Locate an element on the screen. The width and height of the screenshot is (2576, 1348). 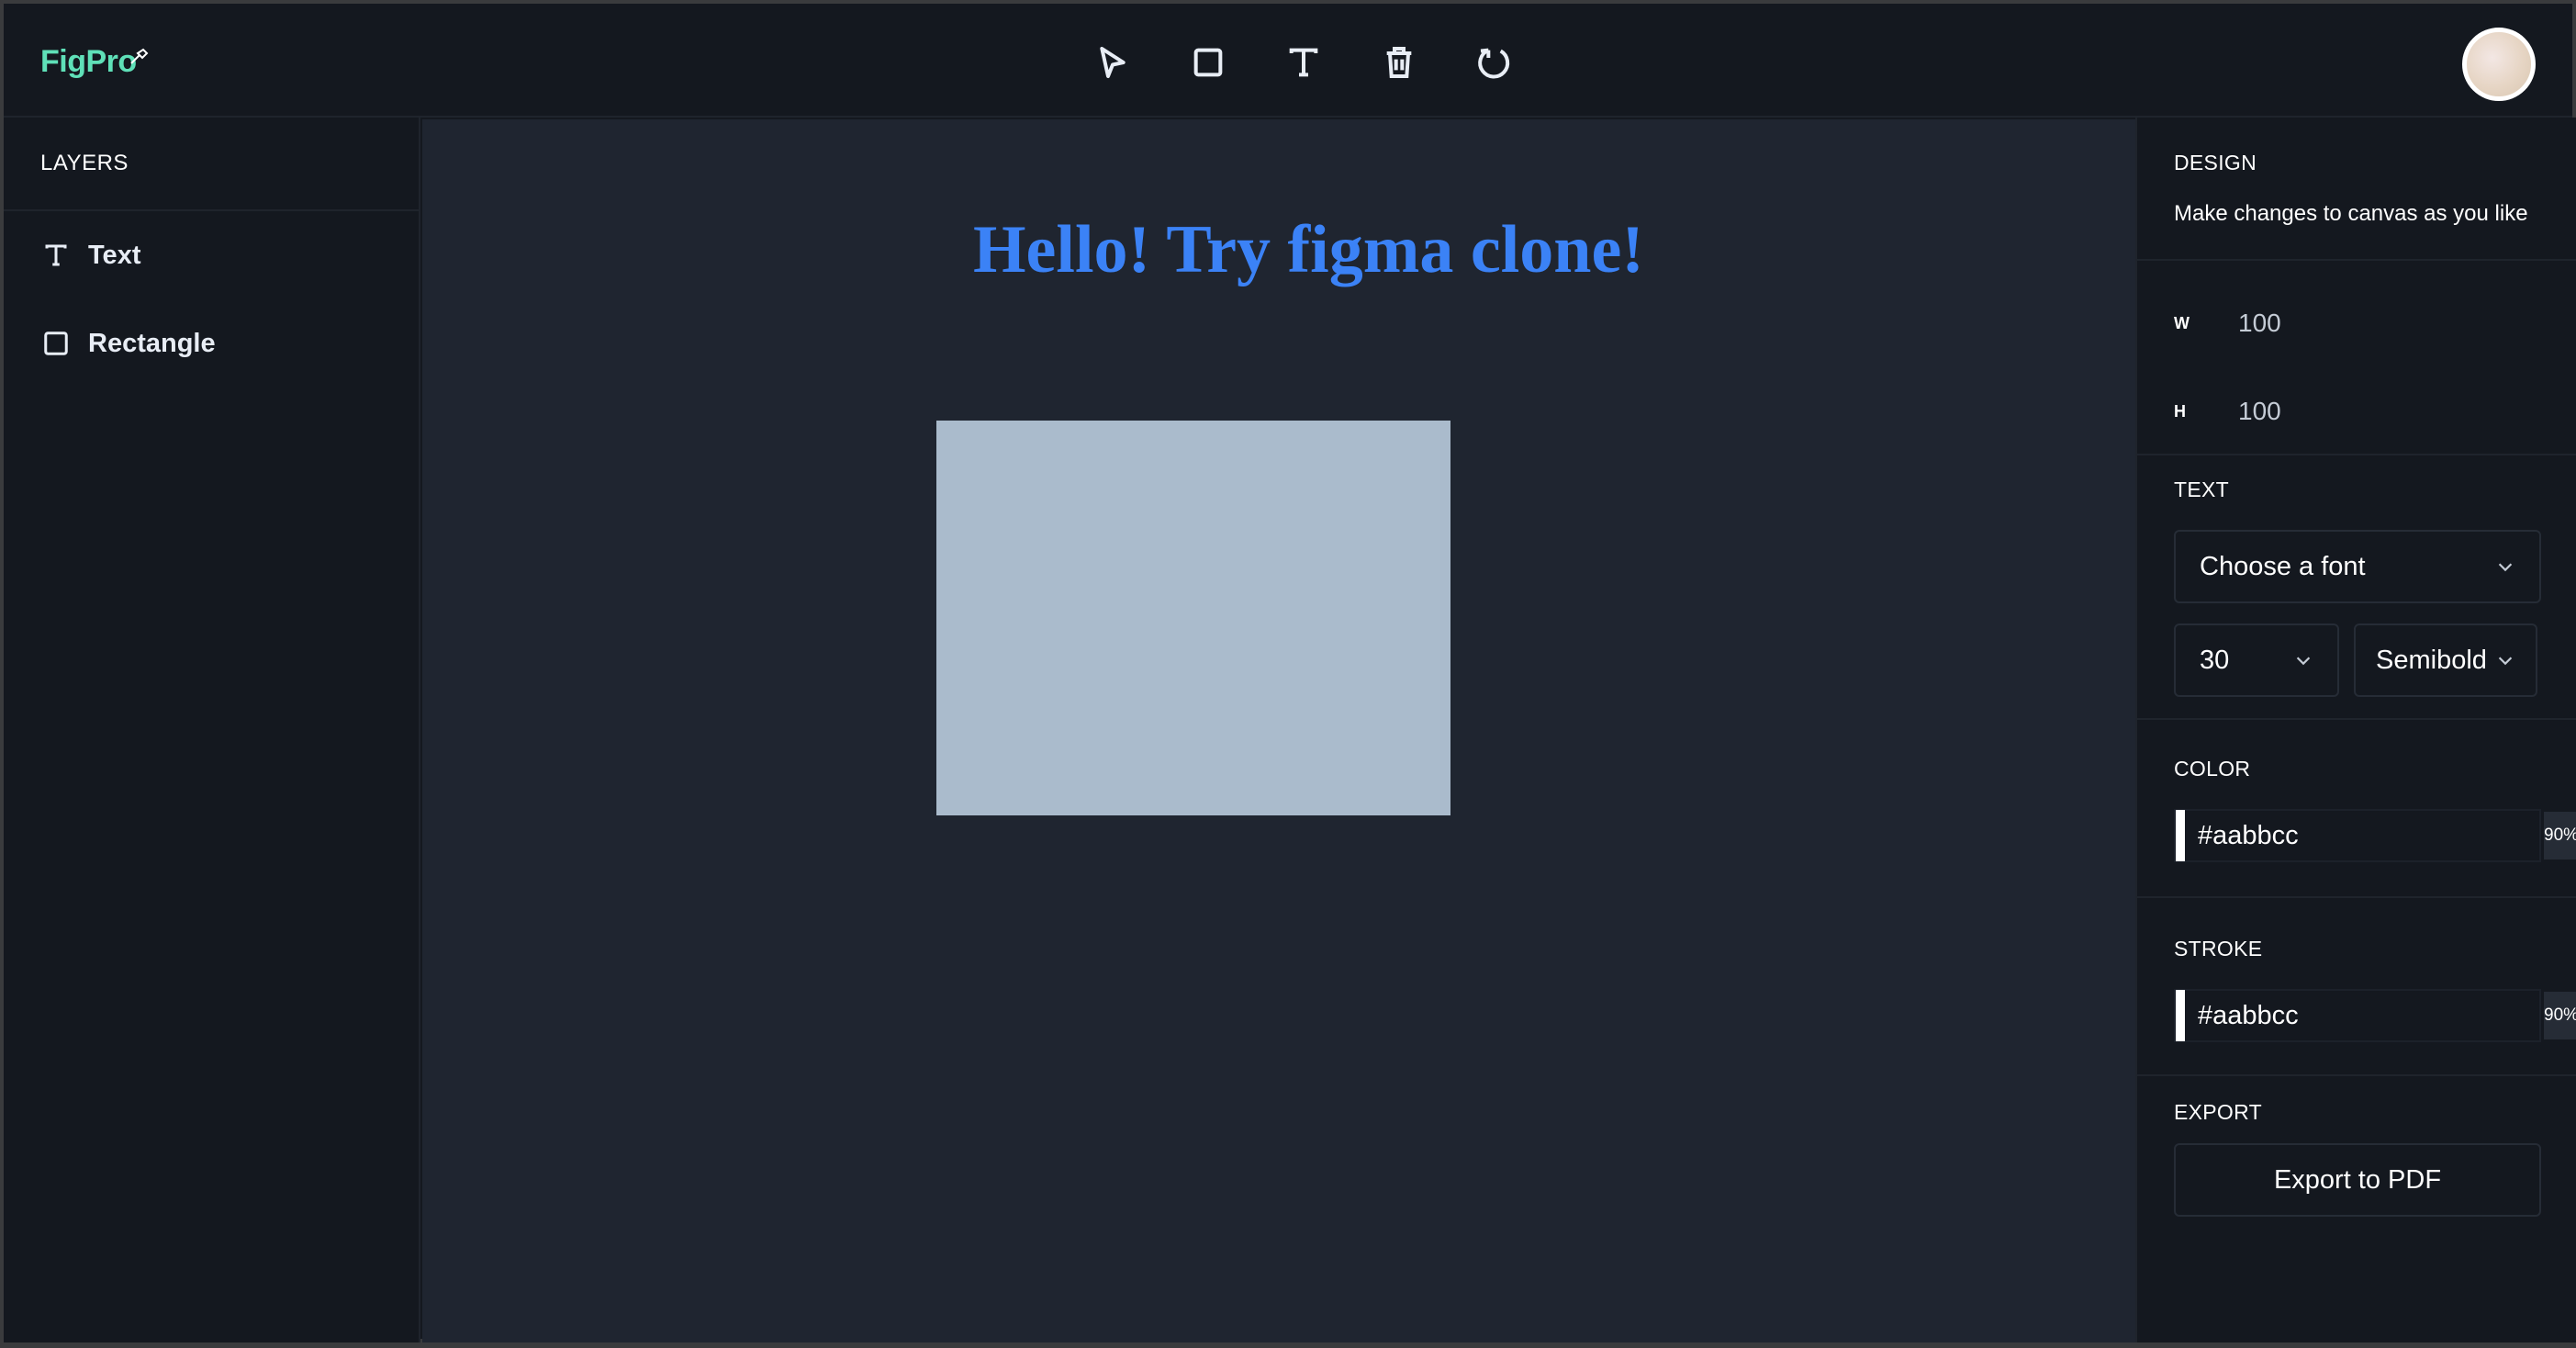
delete-tool-button is located at coordinates (1399, 62).